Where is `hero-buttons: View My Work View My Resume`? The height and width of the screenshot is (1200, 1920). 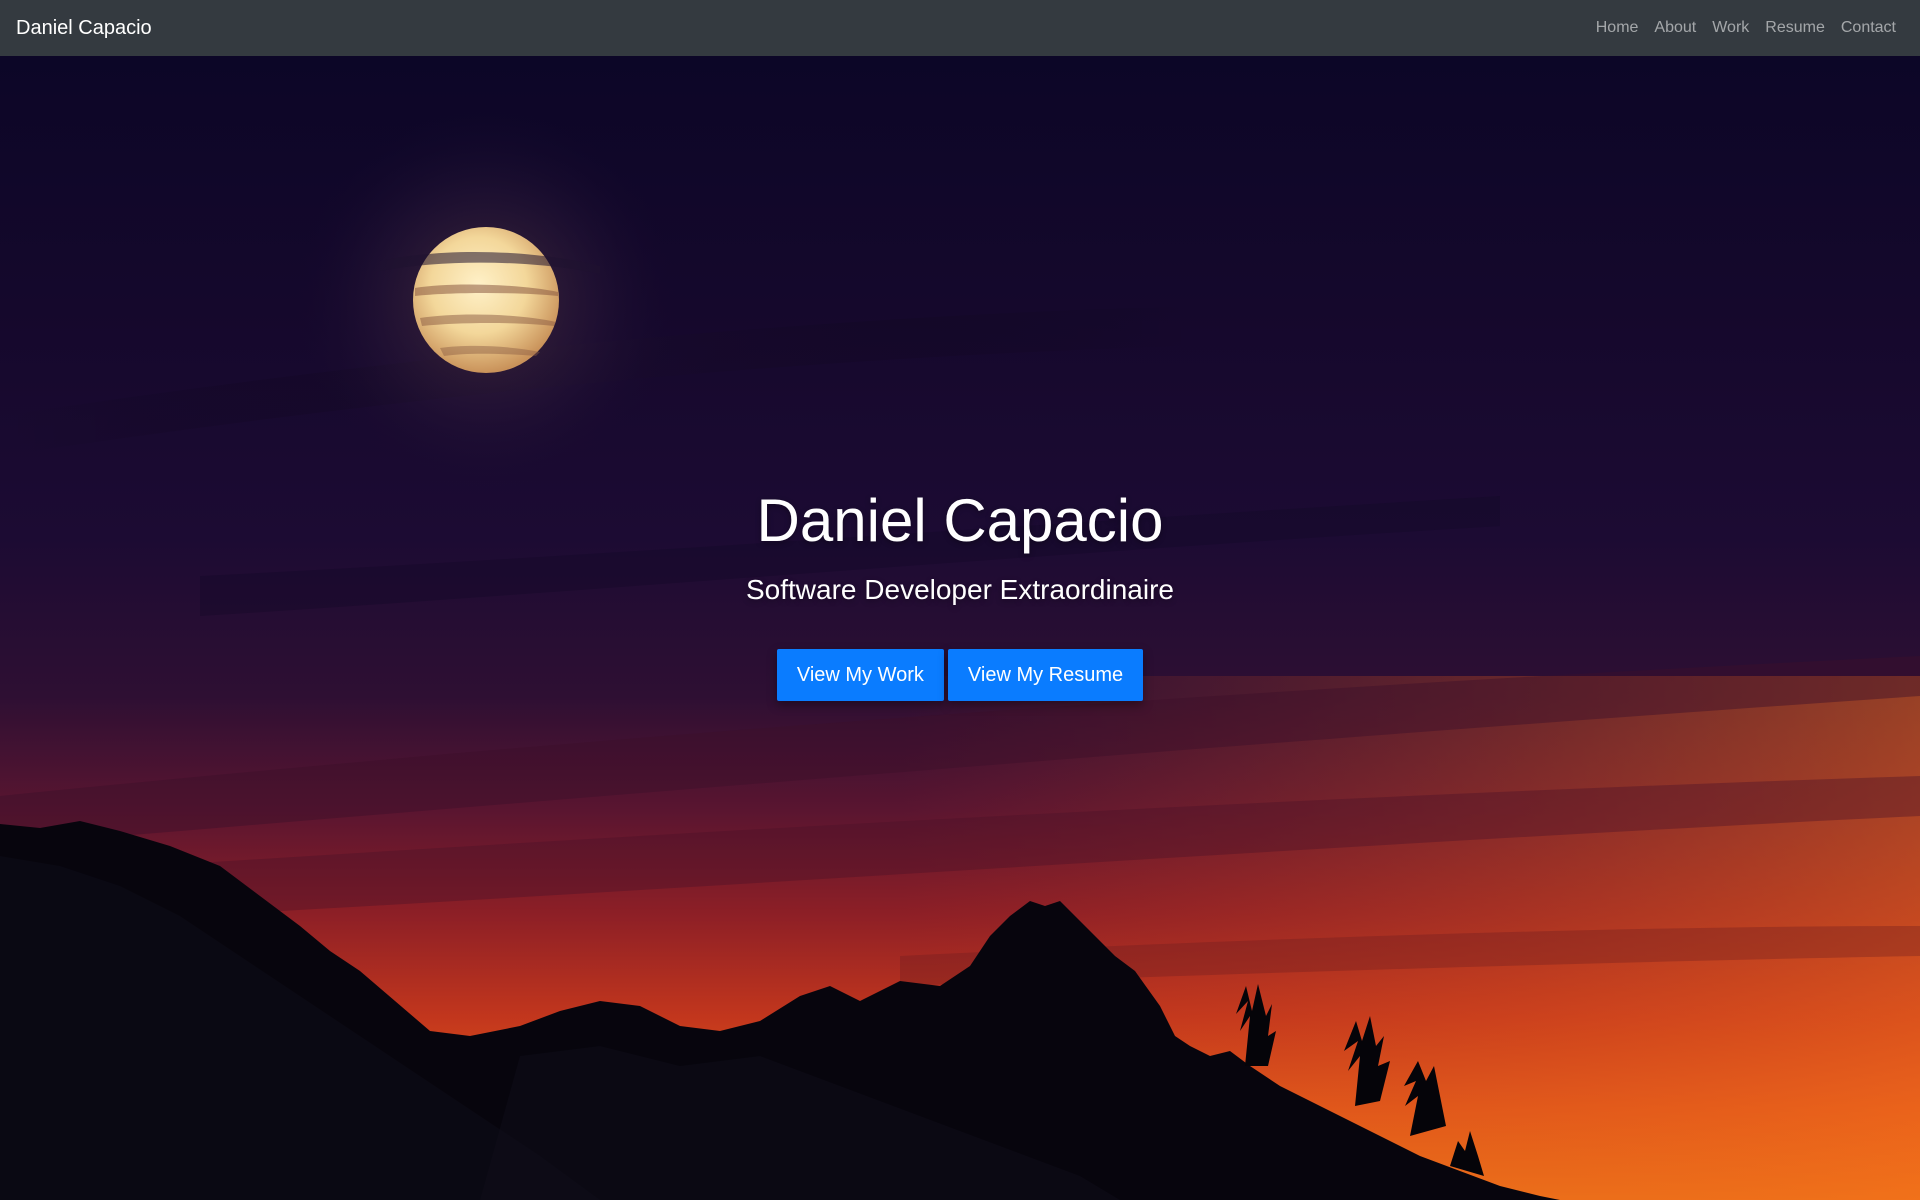 hero-buttons: View My Work View My Resume is located at coordinates (960, 675).